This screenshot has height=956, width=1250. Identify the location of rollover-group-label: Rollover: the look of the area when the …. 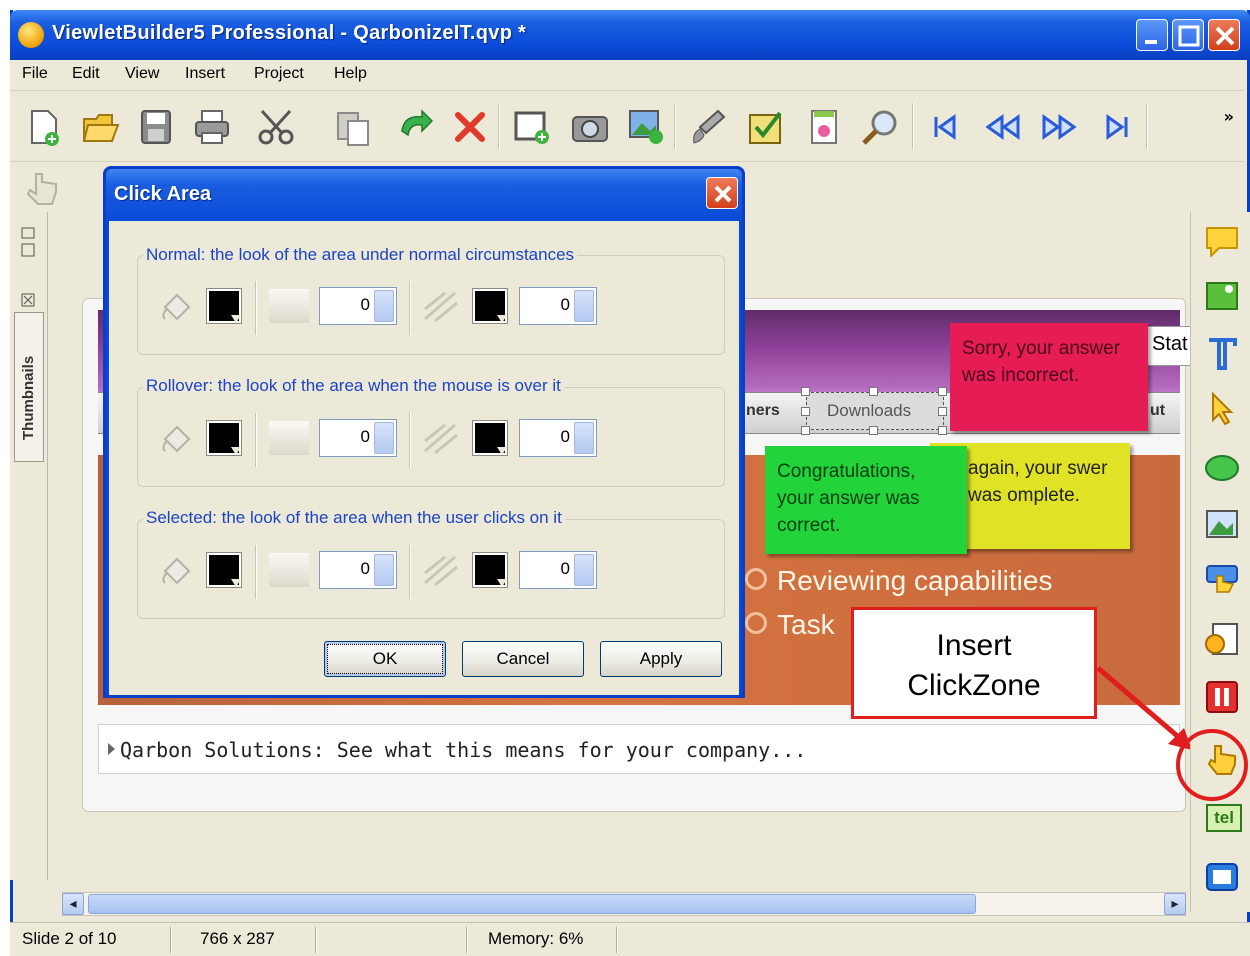
(353, 386).